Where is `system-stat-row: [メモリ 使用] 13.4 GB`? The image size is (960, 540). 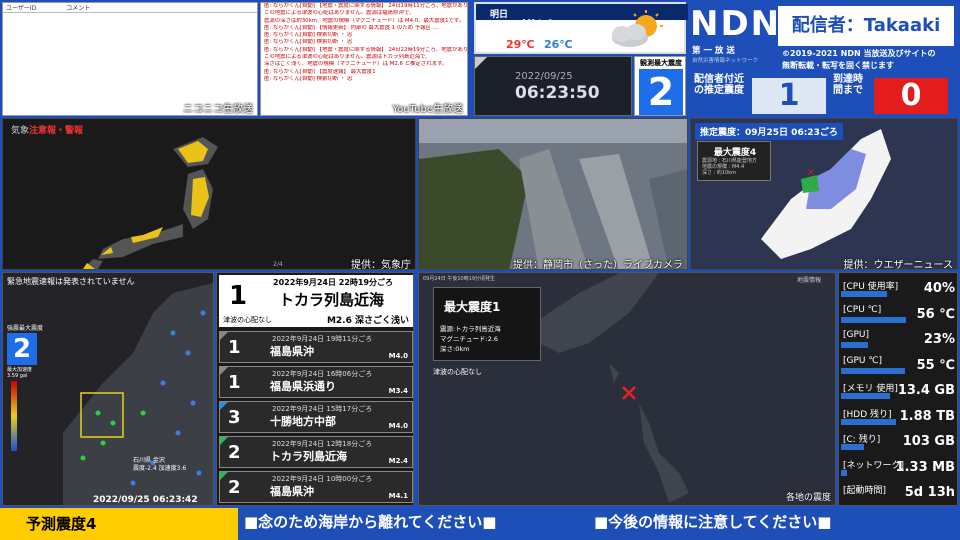
system-stat-row: [メモリ 使用] 13.4 GB is located at coordinates (899, 389).